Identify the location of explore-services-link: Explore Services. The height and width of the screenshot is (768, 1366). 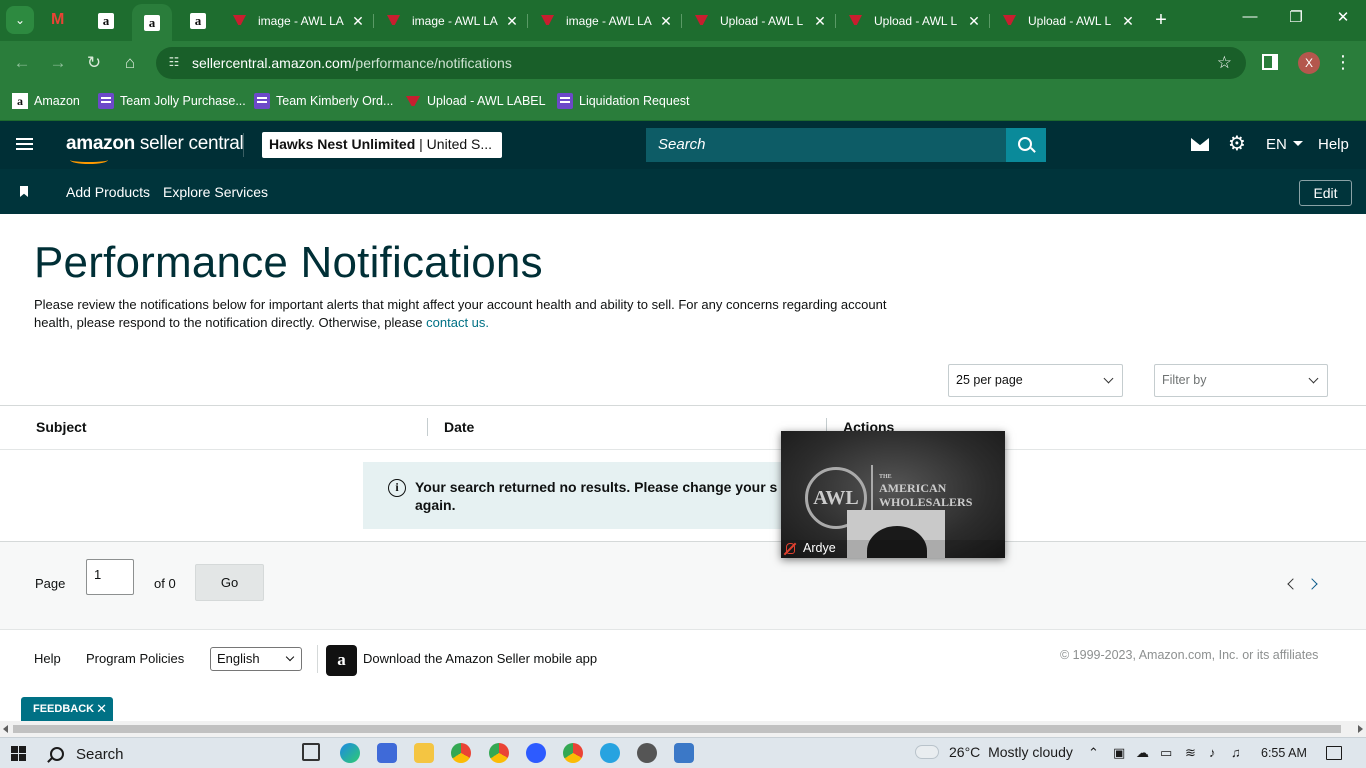
(215, 192).